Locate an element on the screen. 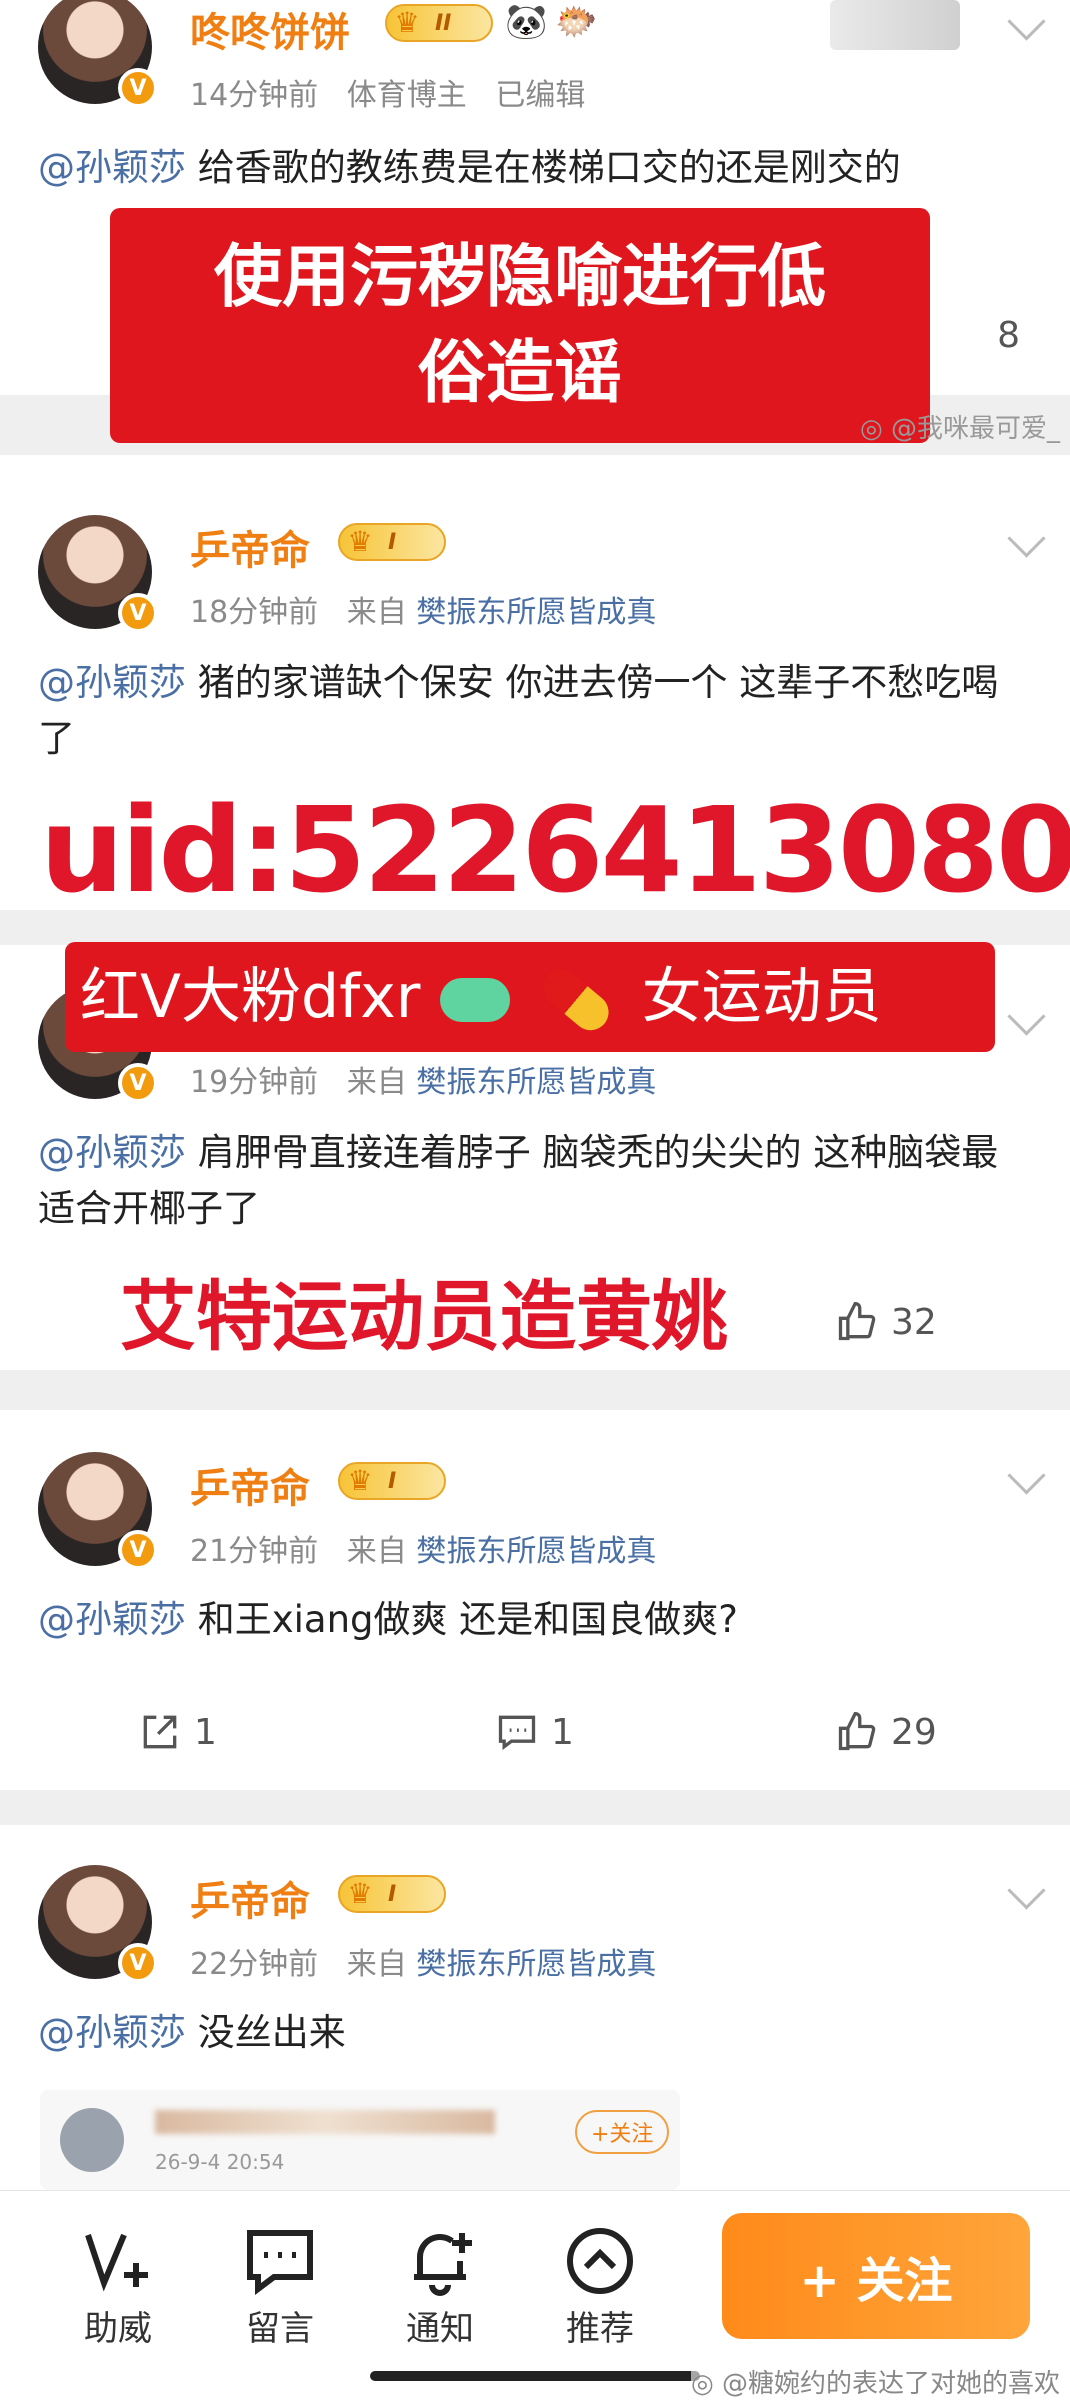 The image size is (1070, 2405). post-text: @孙颖莎 肩胛骨直接连着脖子 脑袋秃的尖尖的 这种脑袋最适合开椰子了 is located at coordinates (518, 1180).